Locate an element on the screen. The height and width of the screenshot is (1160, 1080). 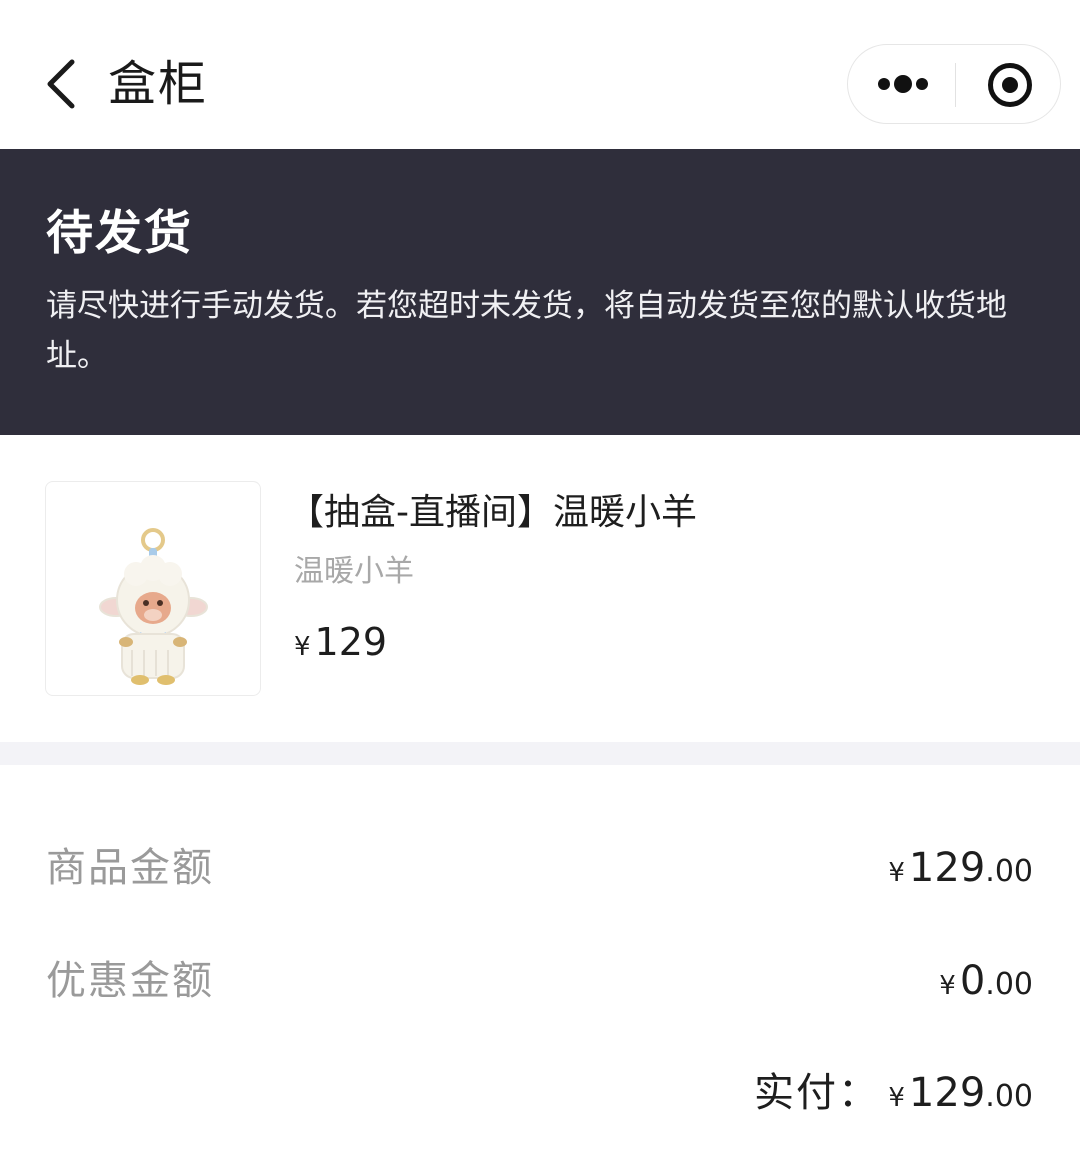
more-button is located at coordinates (901, 84).